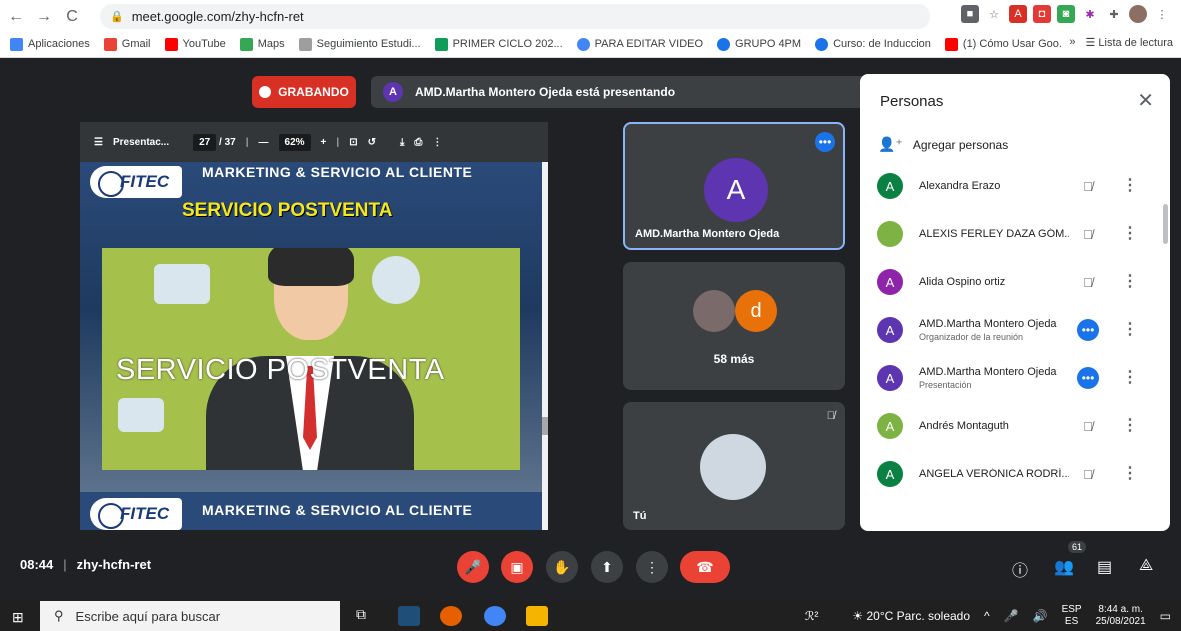  I want to click on bookmark-gmail: Gmail, so click(127, 44).